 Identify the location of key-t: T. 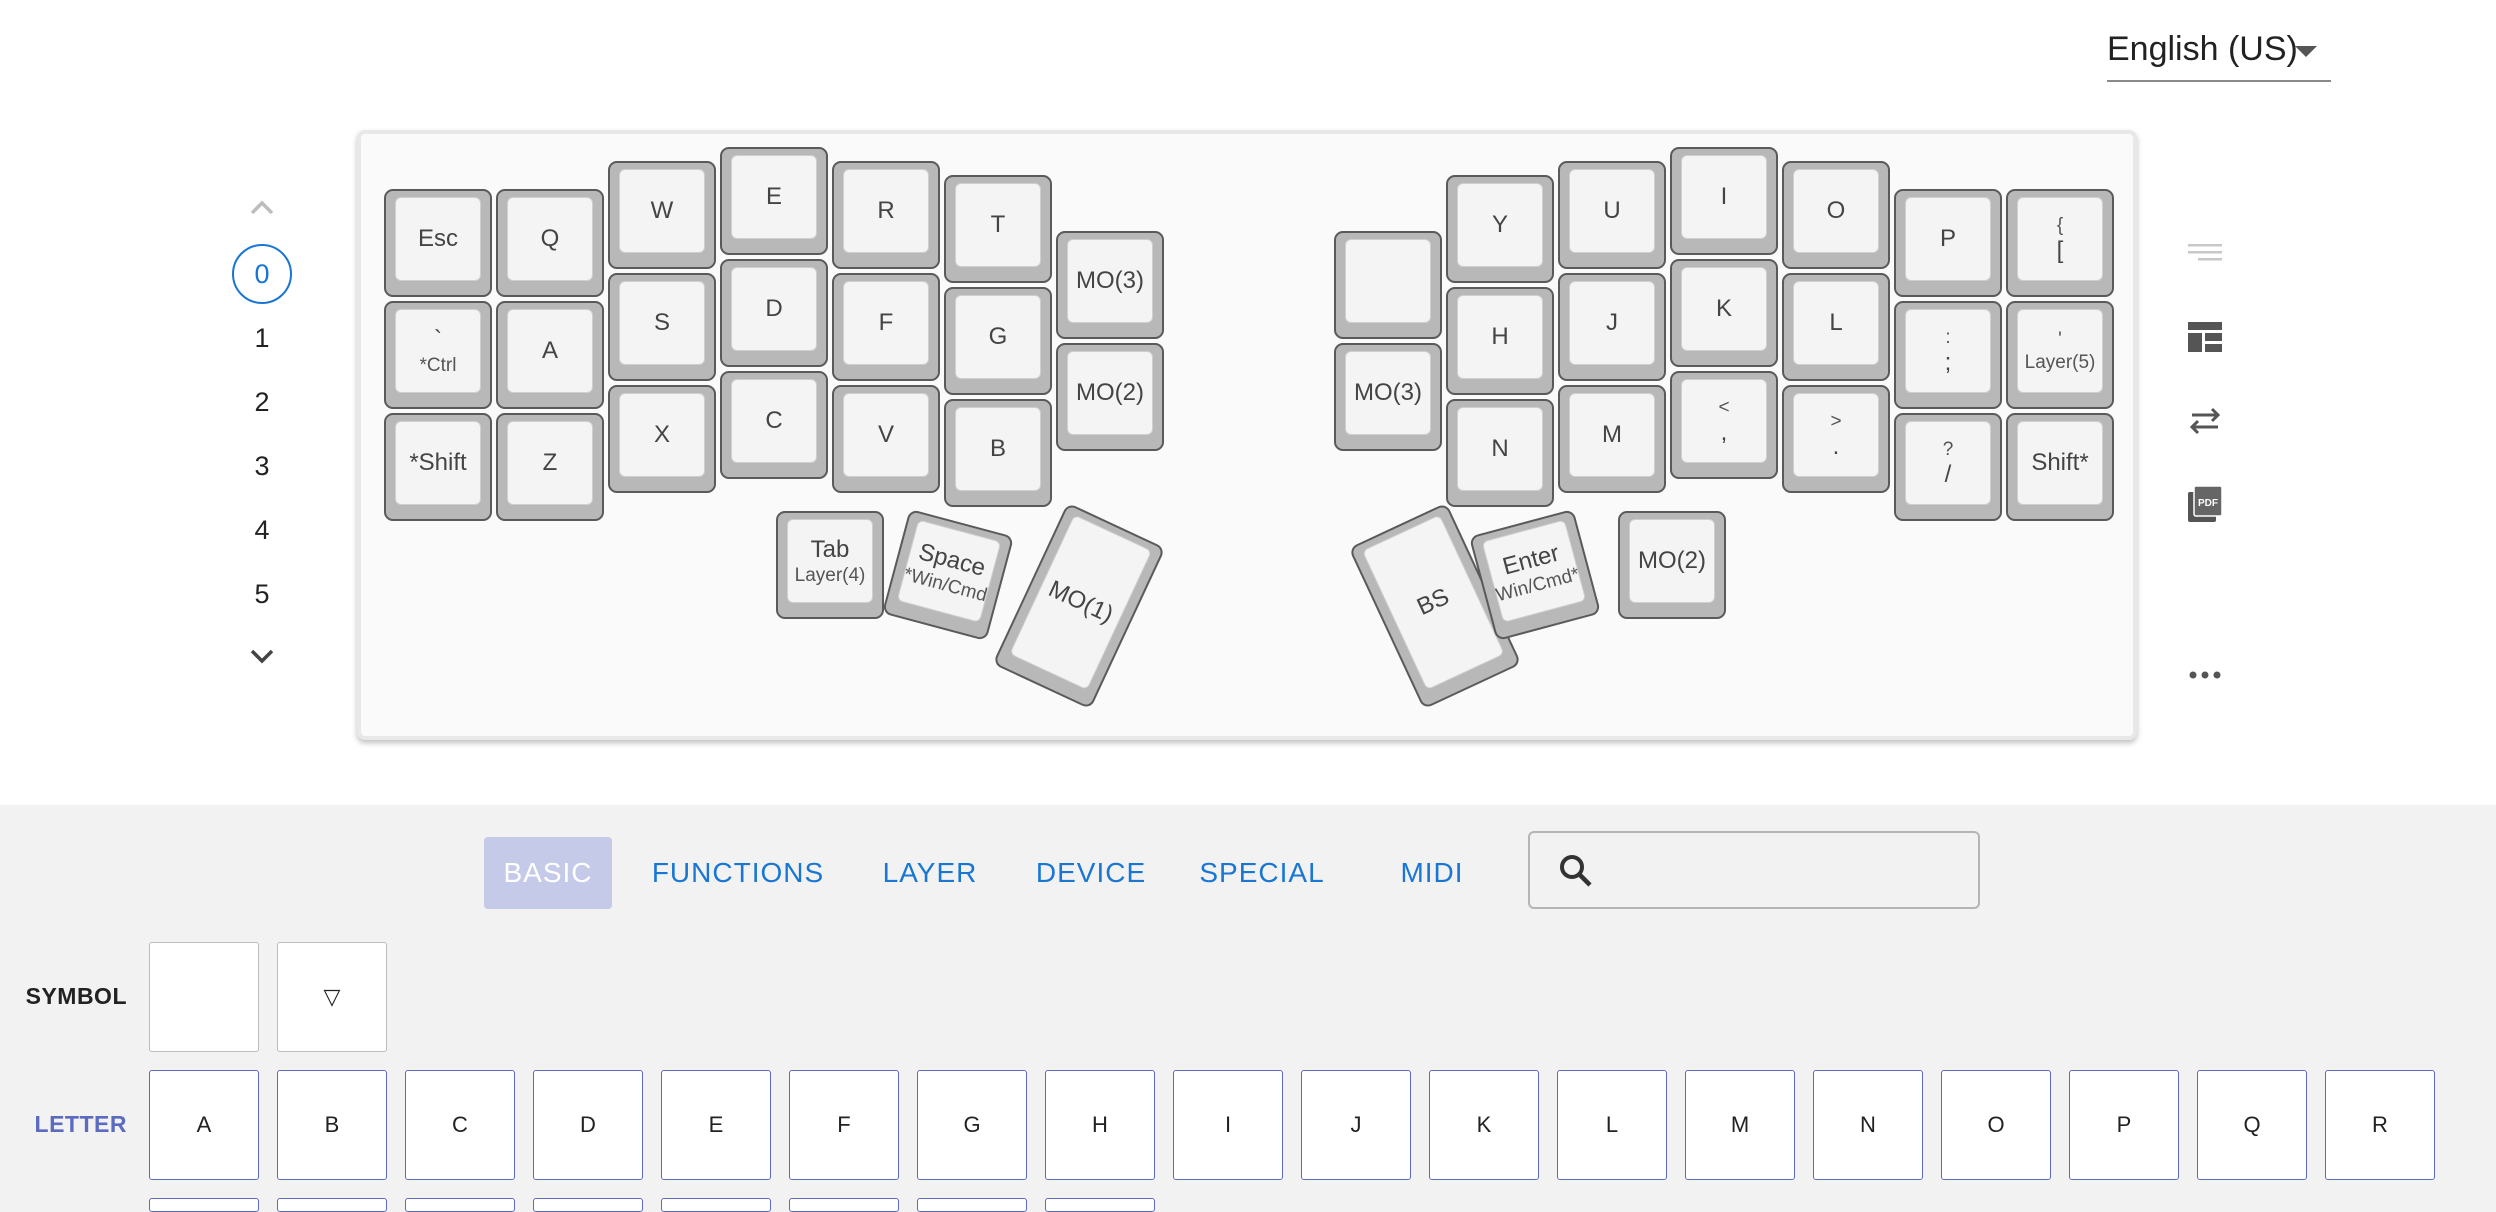
(998, 229).